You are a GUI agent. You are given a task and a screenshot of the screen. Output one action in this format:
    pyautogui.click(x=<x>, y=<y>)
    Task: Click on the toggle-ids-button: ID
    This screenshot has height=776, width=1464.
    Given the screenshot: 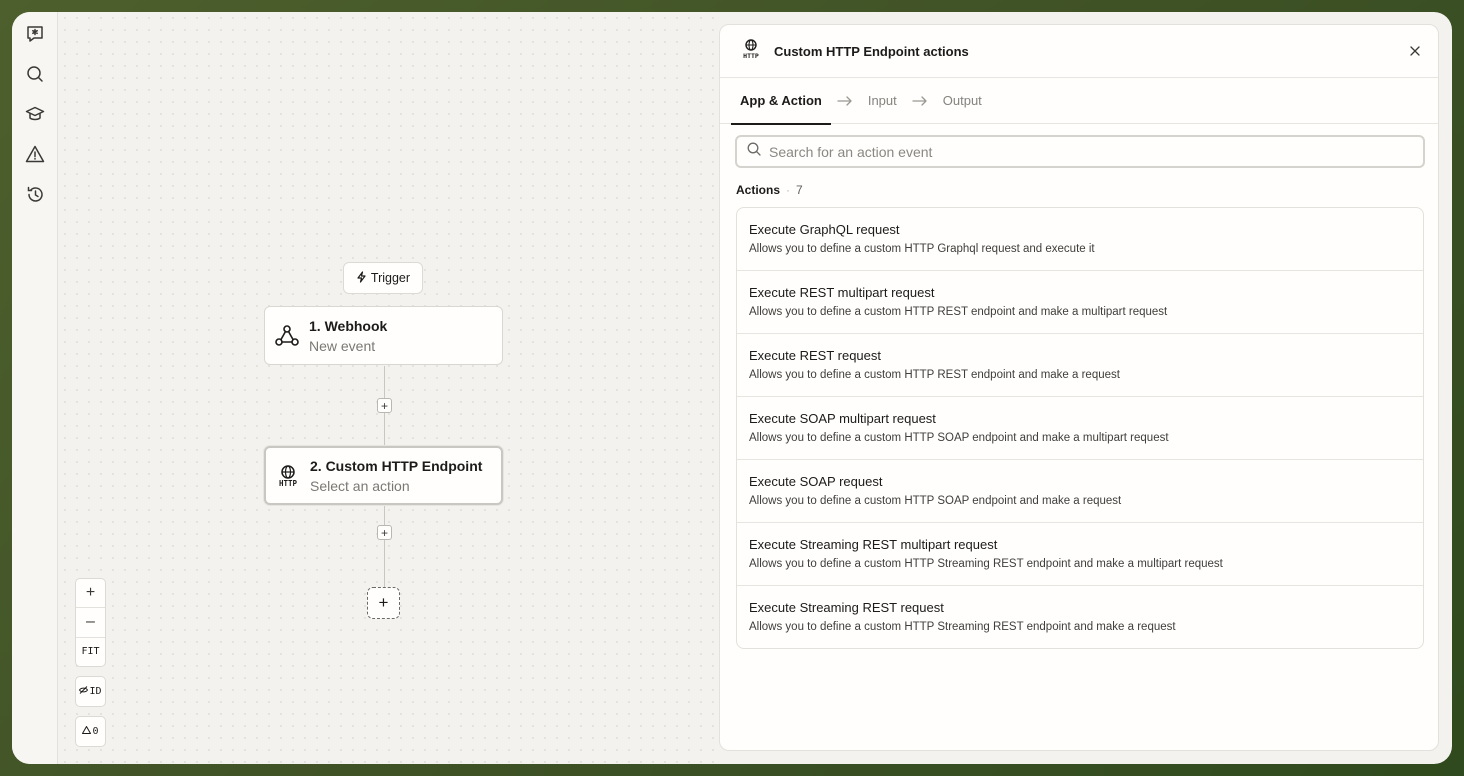 What is the action you would take?
    pyautogui.click(x=90, y=691)
    